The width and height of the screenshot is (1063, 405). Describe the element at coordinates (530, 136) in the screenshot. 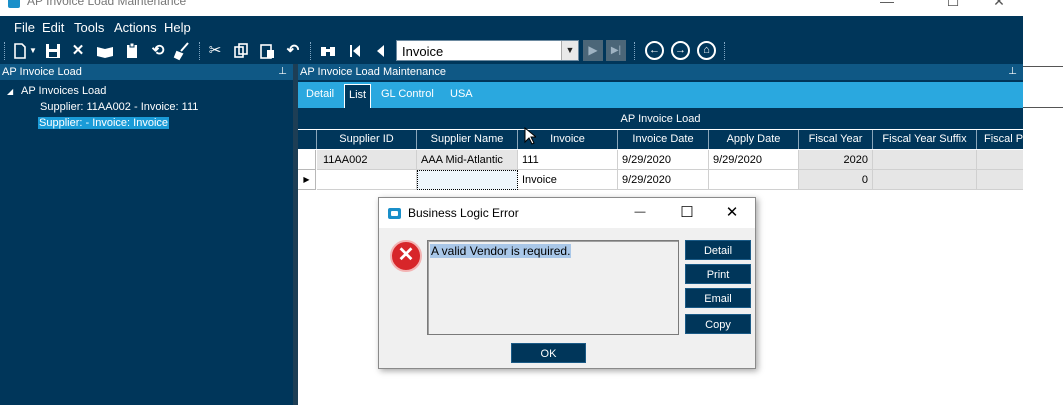

I see `mouse-cursor-icon` at that location.